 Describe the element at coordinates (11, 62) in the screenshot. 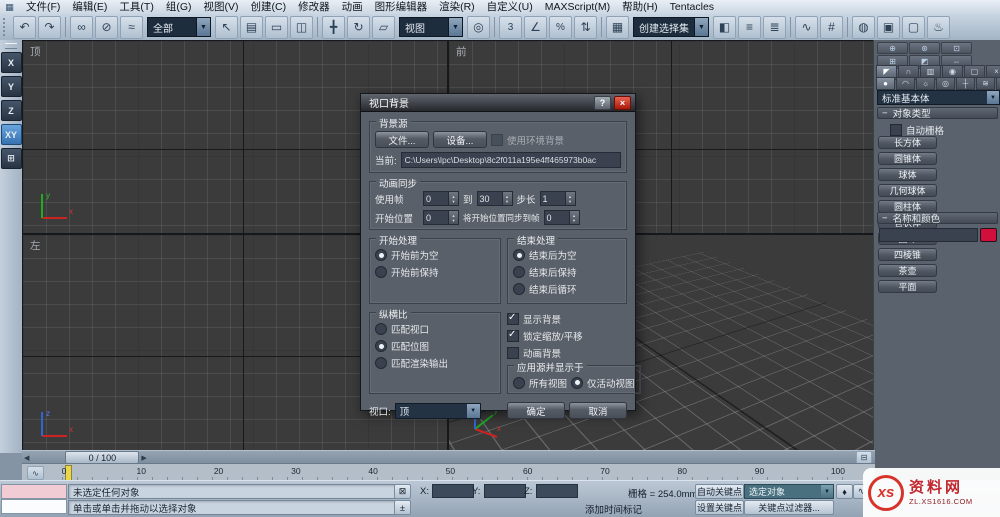

I see `restrict-x-button: X` at that location.